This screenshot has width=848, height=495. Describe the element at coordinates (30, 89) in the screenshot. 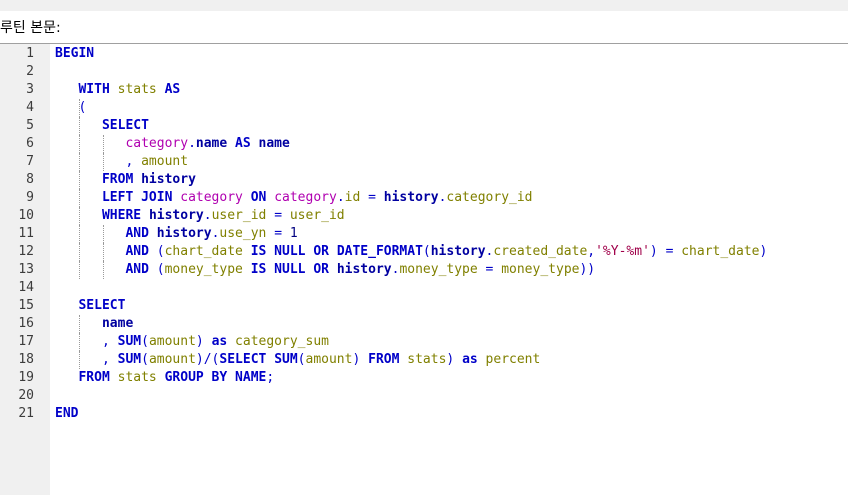

I see `line-number: 3` at that location.